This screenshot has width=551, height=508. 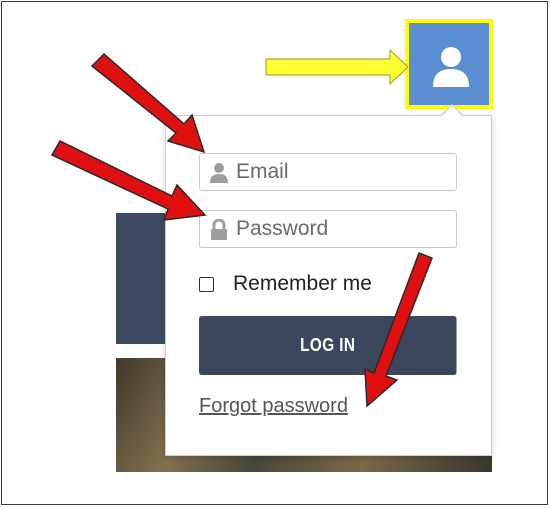 What do you see at coordinates (273, 406) in the screenshot?
I see `forgot-password-link: Forgot password` at bounding box center [273, 406].